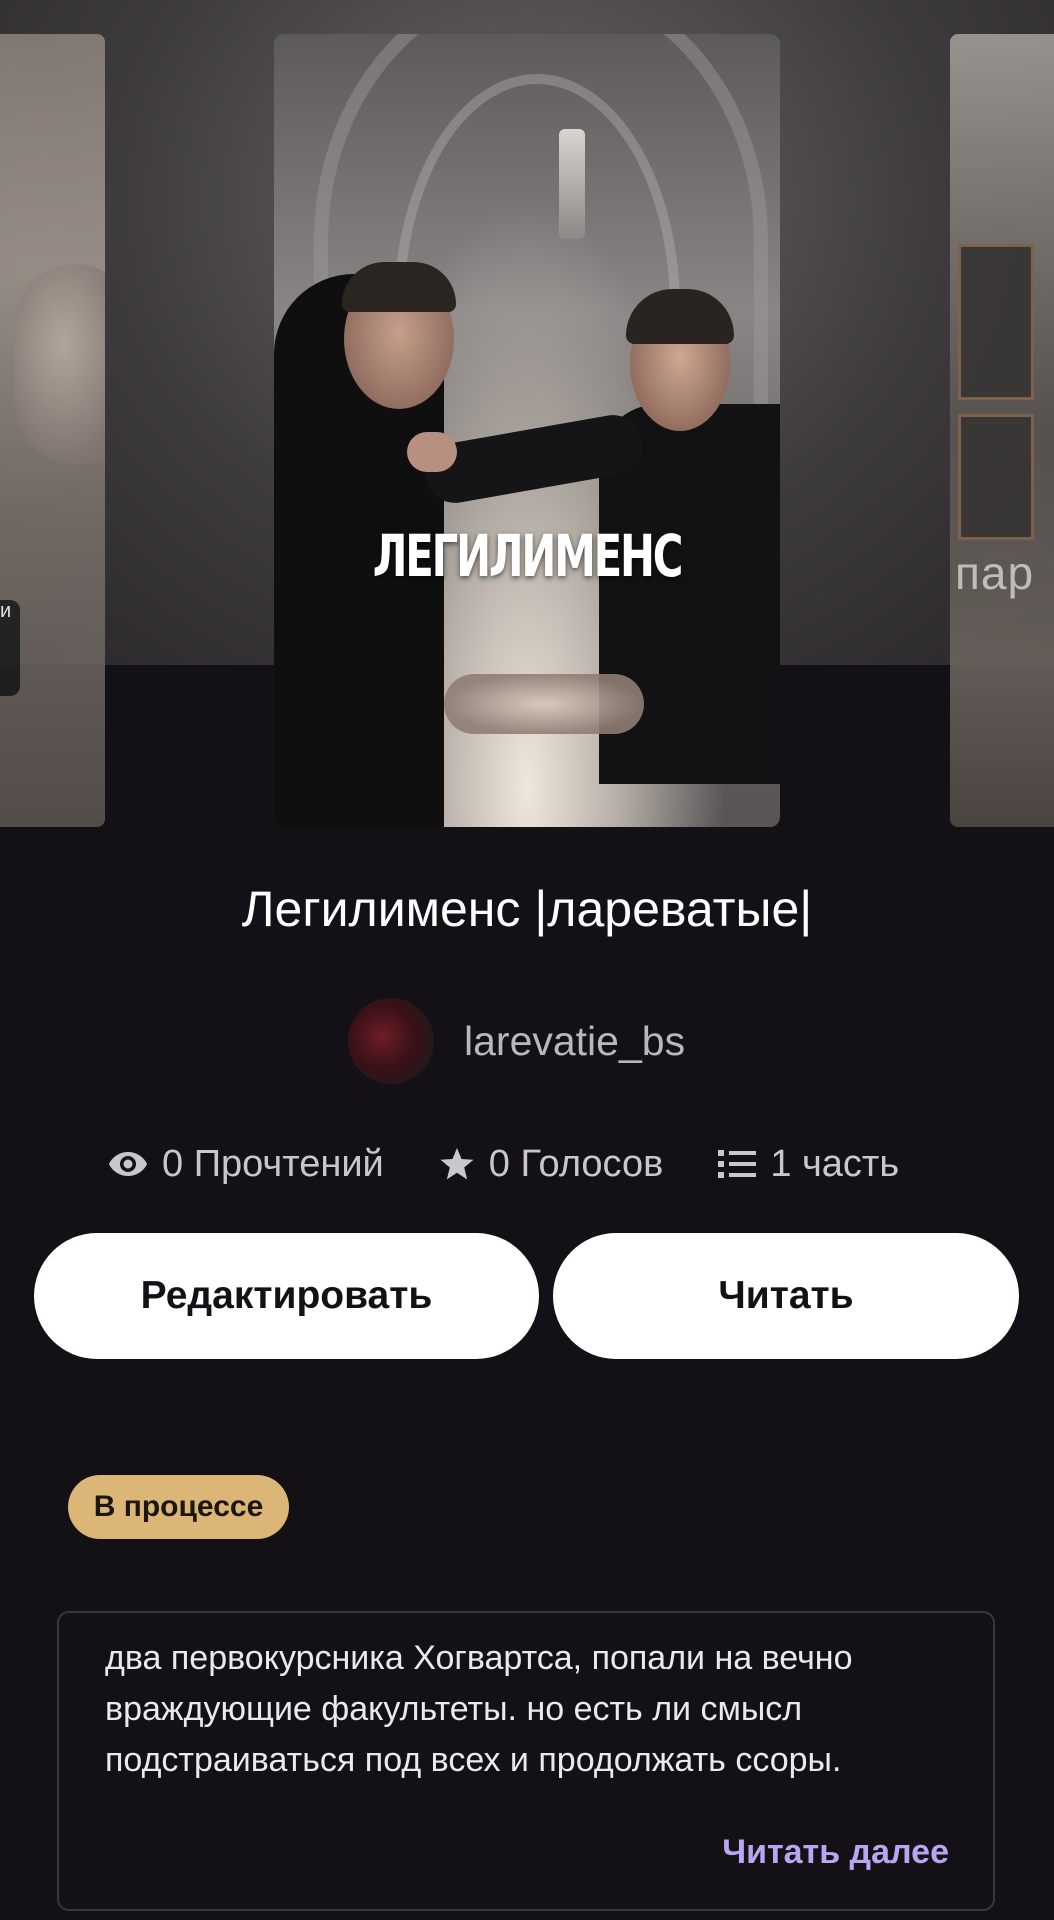  I want to click on edit-button: Редактировать, so click(286, 1296).